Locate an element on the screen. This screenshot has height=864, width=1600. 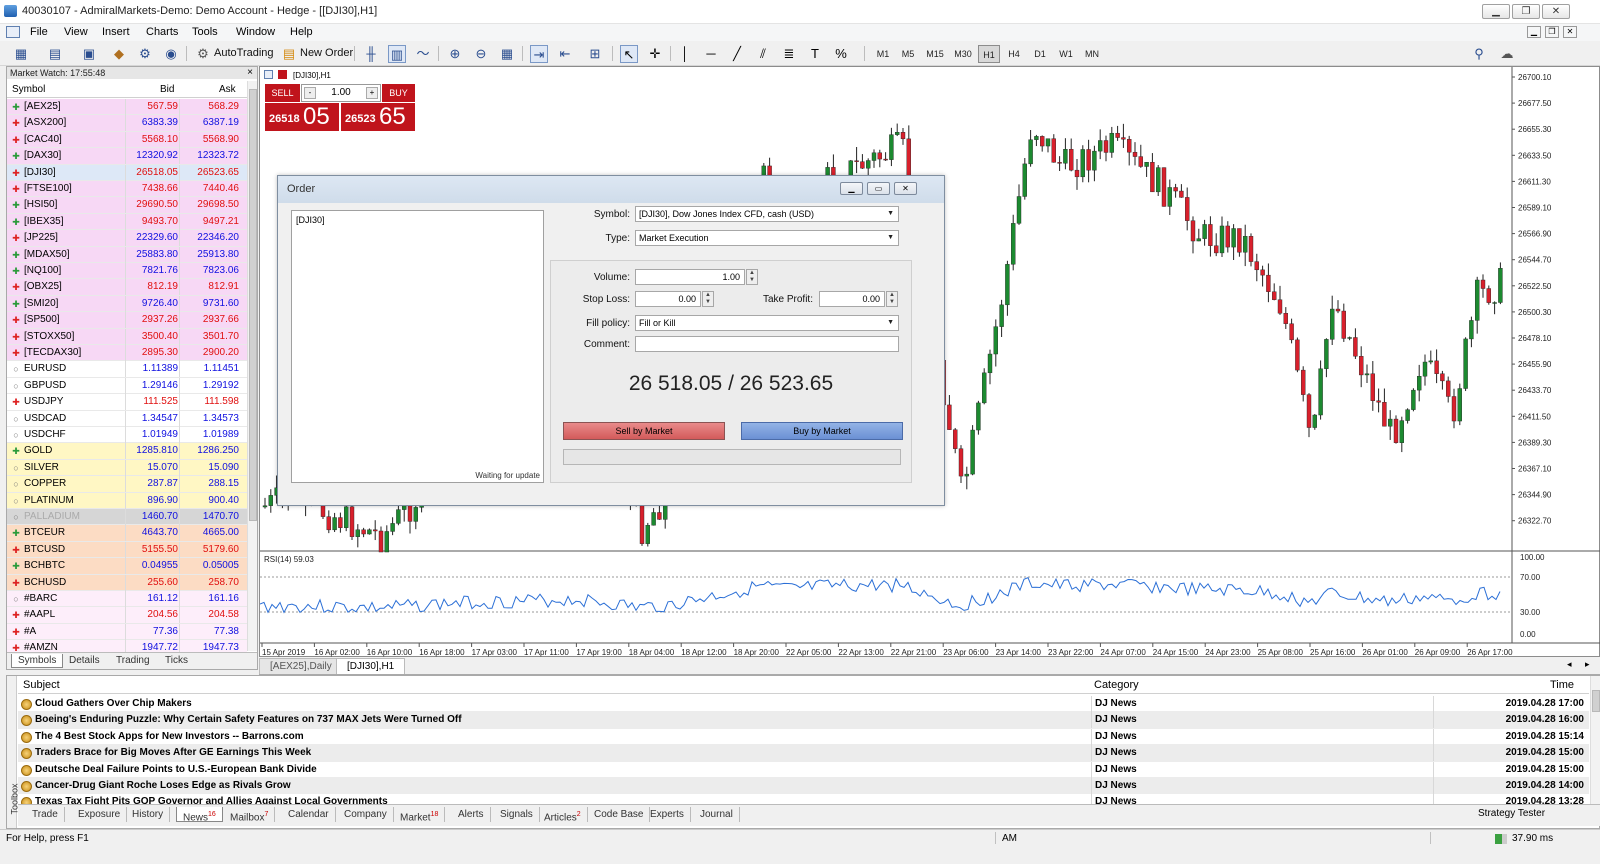
symbol-row: ○ USDCAD 1.34547 1.34573 is located at coordinates (127, 418).